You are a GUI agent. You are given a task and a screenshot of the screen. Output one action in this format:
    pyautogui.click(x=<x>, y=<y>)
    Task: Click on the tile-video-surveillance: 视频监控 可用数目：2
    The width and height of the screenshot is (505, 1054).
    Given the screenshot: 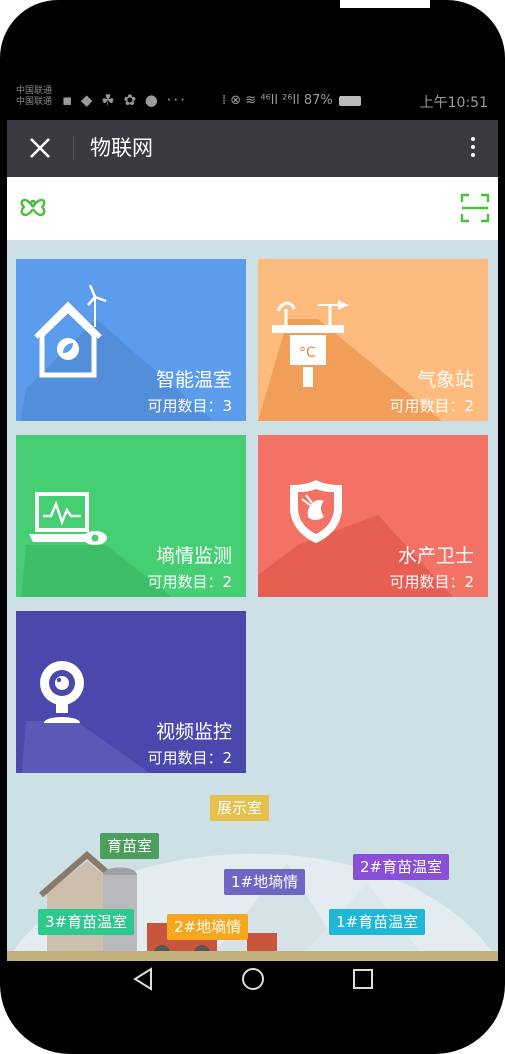 What is the action you would take?
    pyautogui.click(x=131, y=692)
    